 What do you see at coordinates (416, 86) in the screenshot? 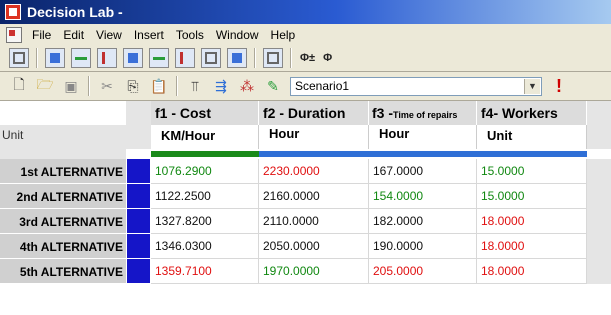
I see `scenario-select: Scenario1 ▼` at bounding box center [416, 86].